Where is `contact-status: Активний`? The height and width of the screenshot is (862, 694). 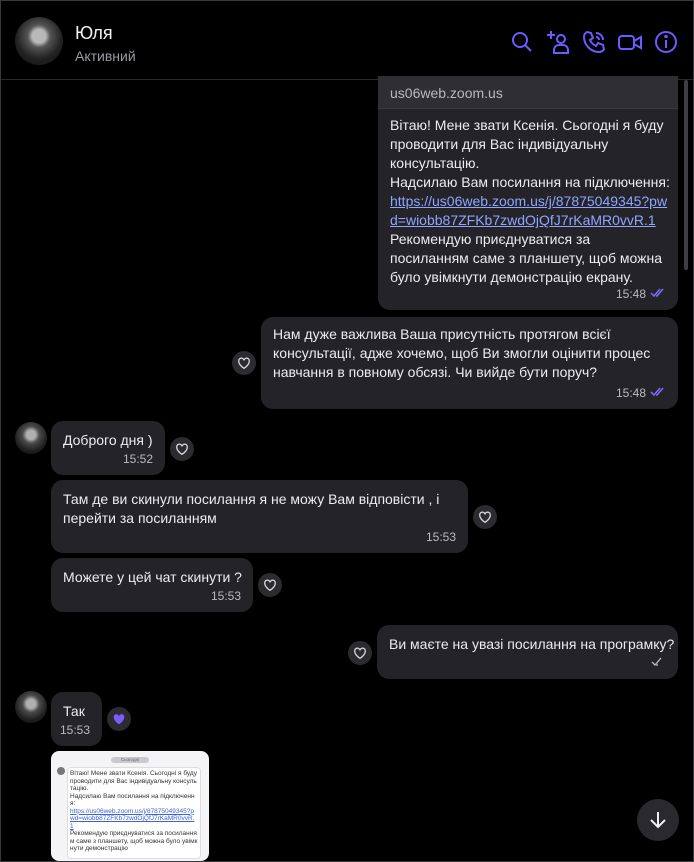
contact-status: Активний is located at coordinates (105, 56).